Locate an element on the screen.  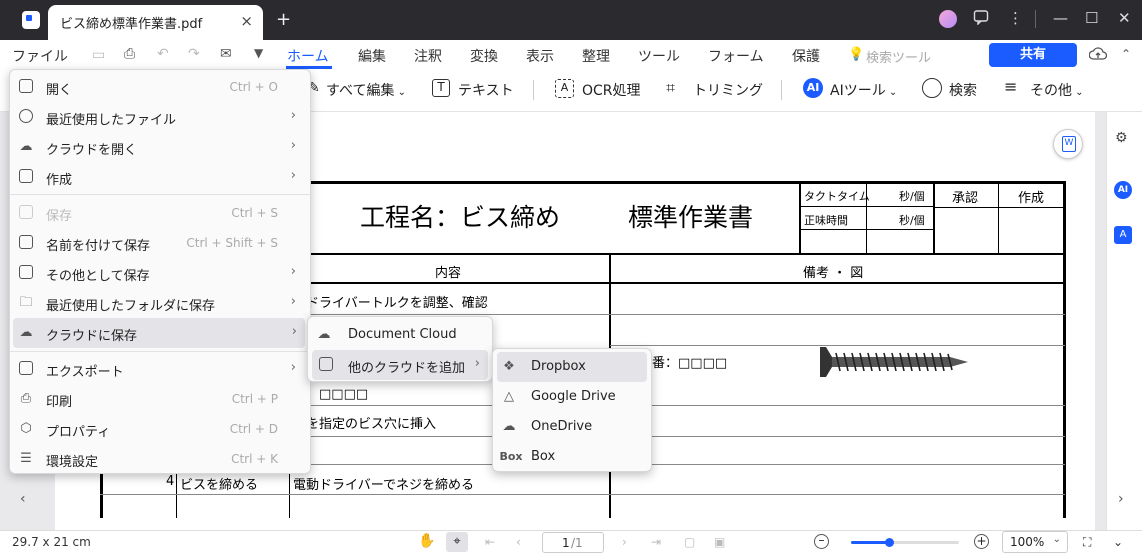
minimize-button: — is located at coordinates (1060, 18).